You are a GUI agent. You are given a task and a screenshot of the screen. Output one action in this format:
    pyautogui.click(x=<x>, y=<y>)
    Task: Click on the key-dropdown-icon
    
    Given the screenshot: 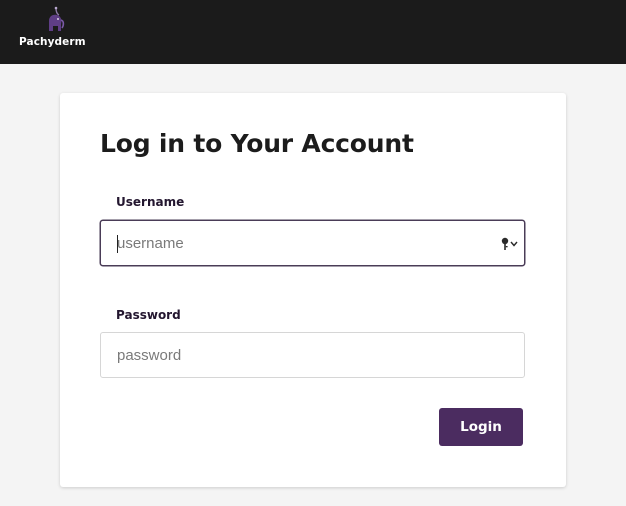 What is the action you would take?
    pyautogui.click(x=509, y=244)
    